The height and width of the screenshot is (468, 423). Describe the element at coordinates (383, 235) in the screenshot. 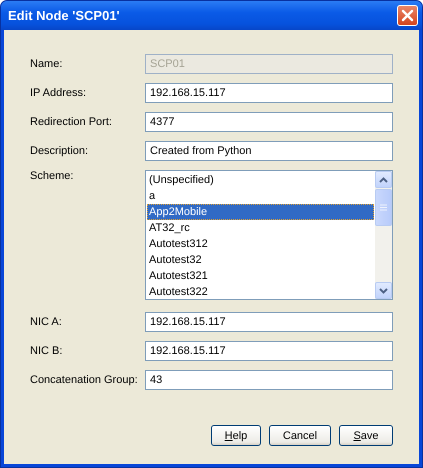

I see `scrollbar` at that location.